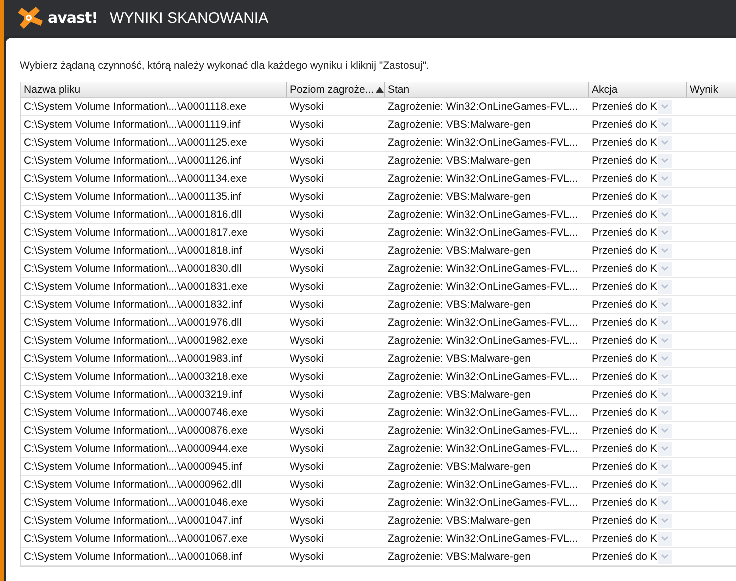 The image size is (736, 581). I want to click on file-path-cell-text: C:\System Volume Information\...\A0001067.exe, so click(136, 539).